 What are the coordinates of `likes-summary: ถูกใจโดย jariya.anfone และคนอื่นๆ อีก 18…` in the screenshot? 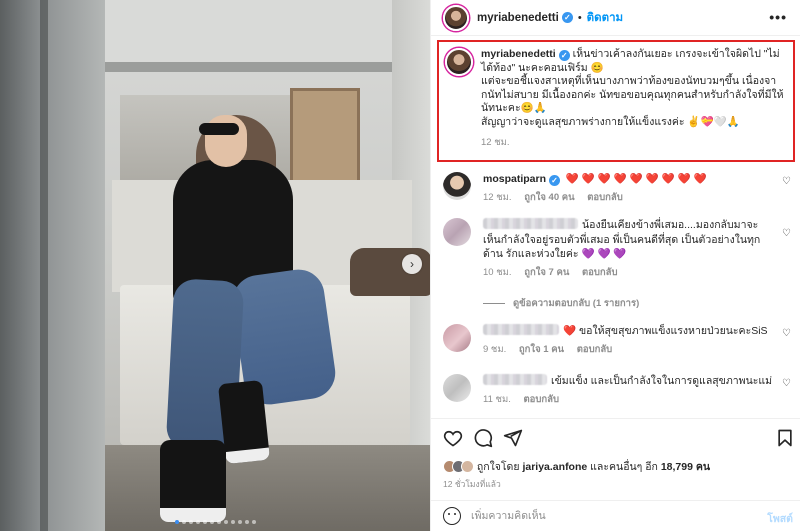 It's located at (576, 466).